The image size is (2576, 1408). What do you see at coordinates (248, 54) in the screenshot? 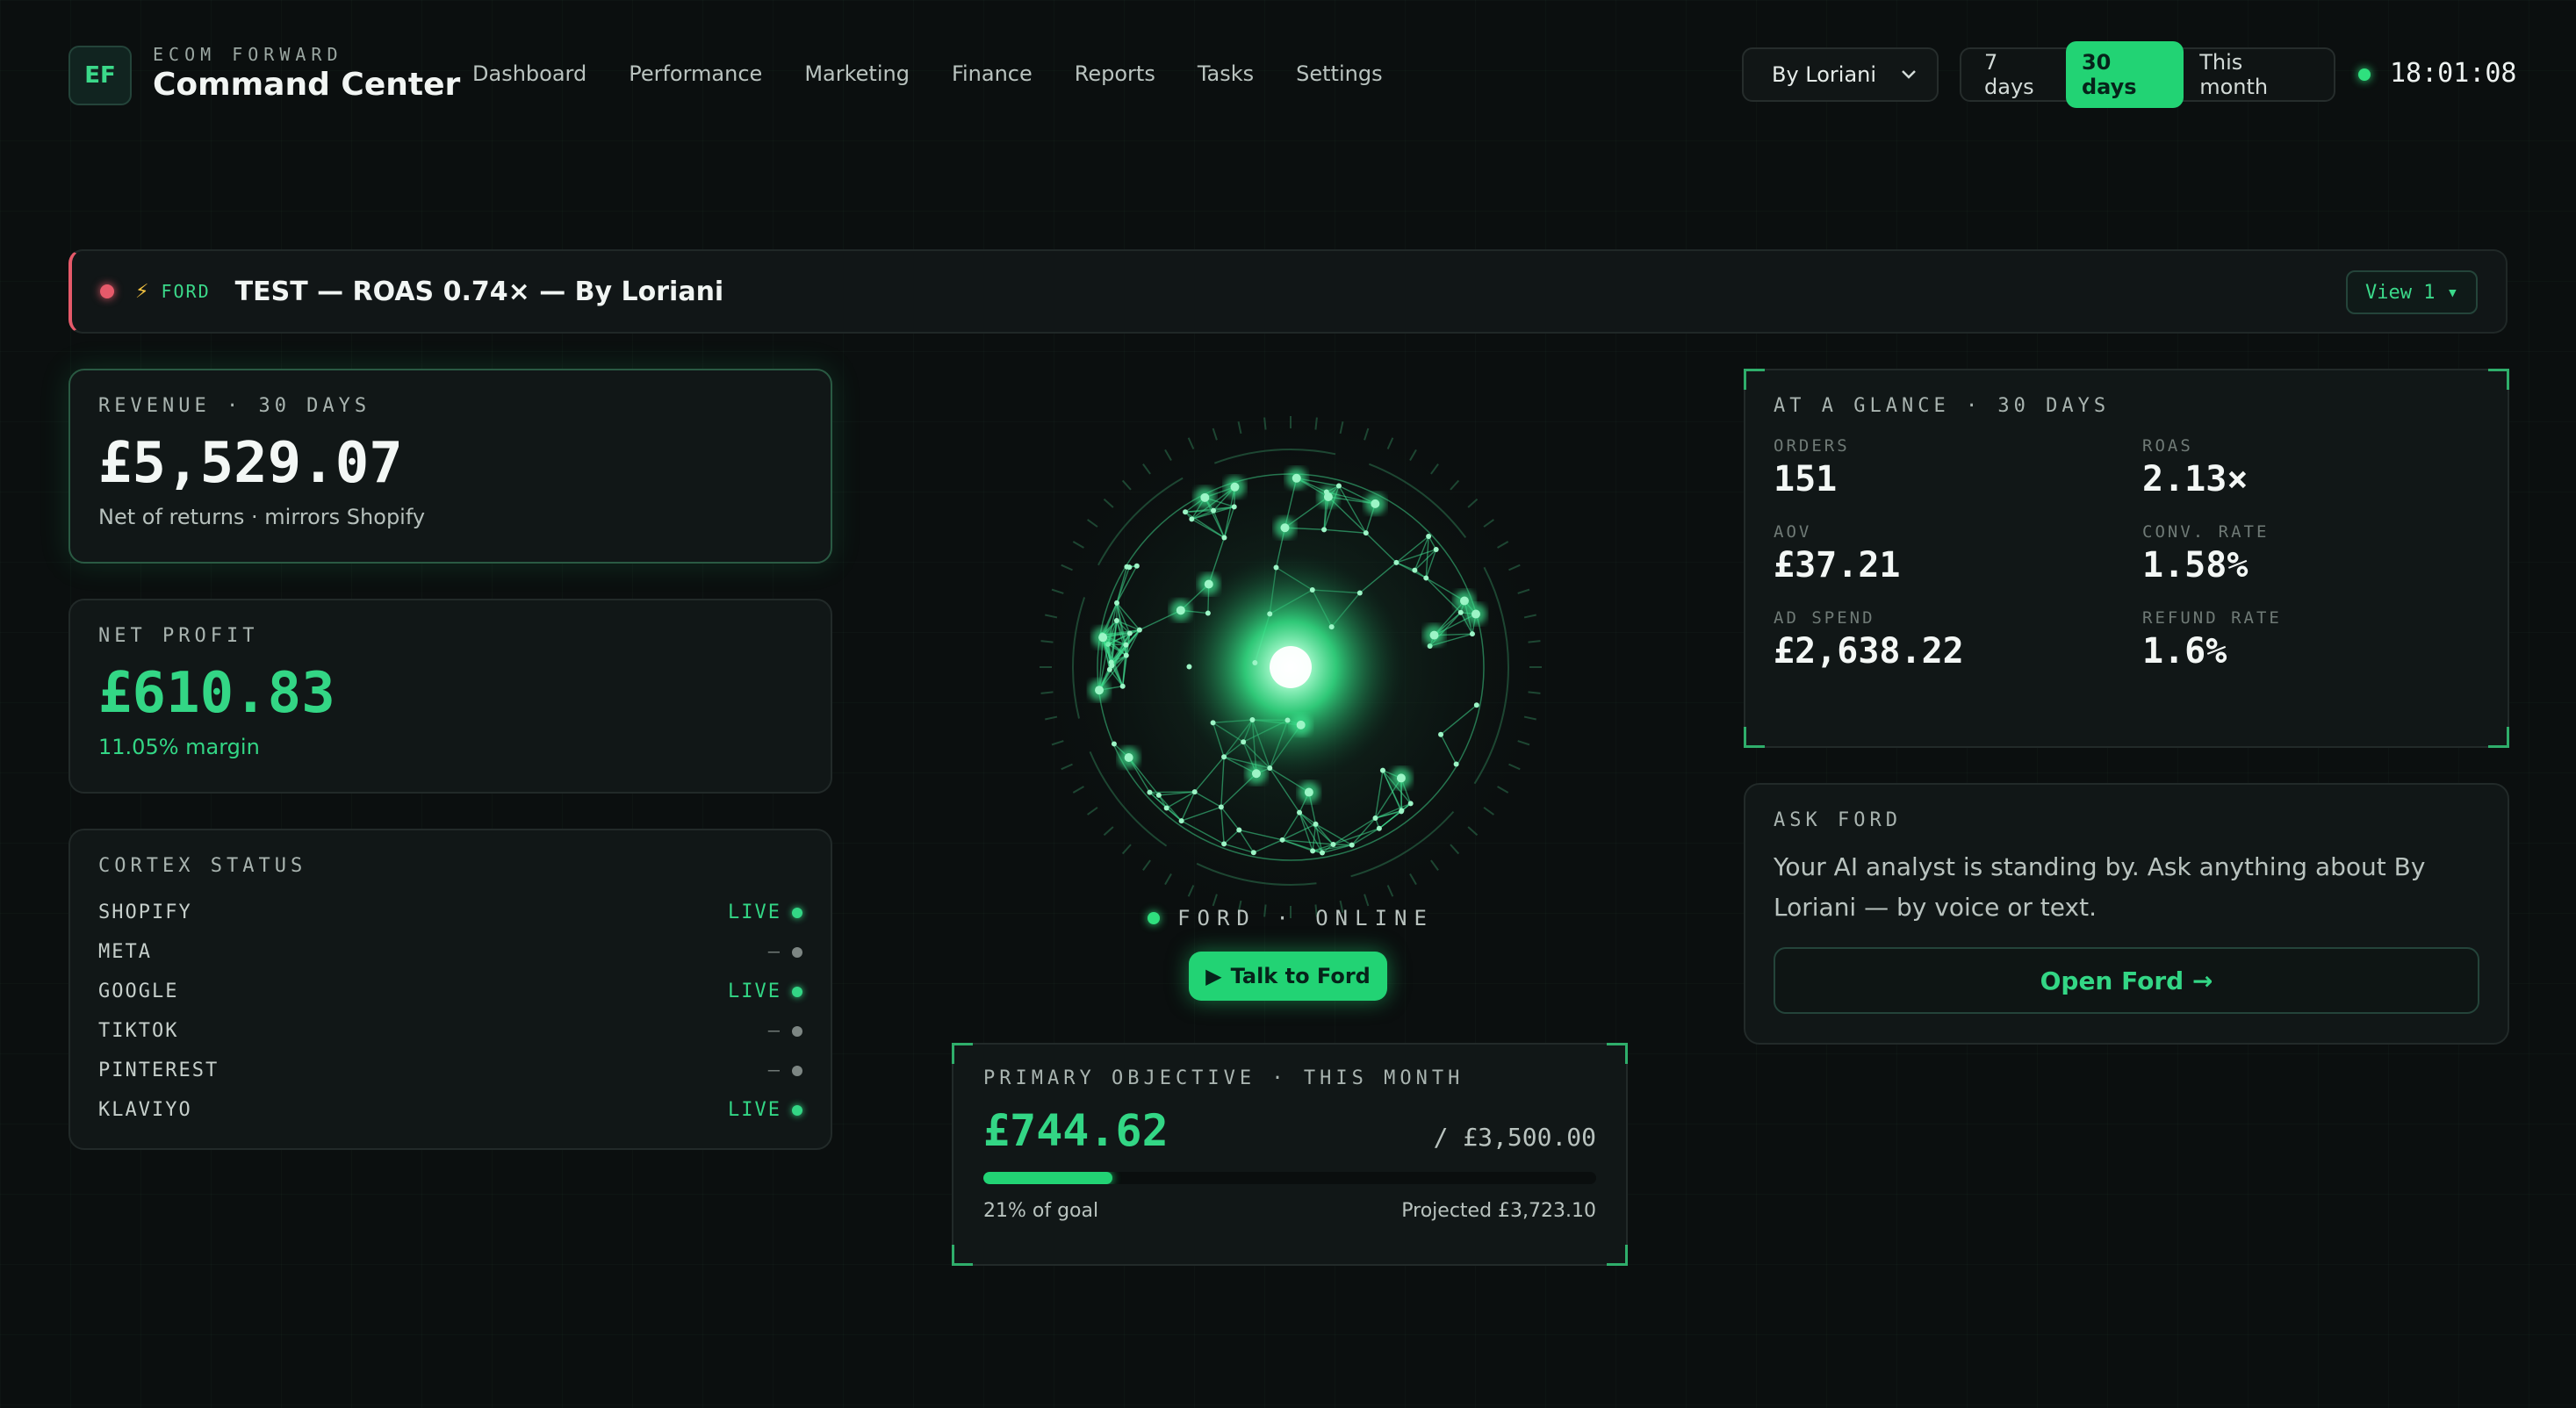
I see `brand-eyebrow: ECOM FORWARD` at bounding box center [248, 54].